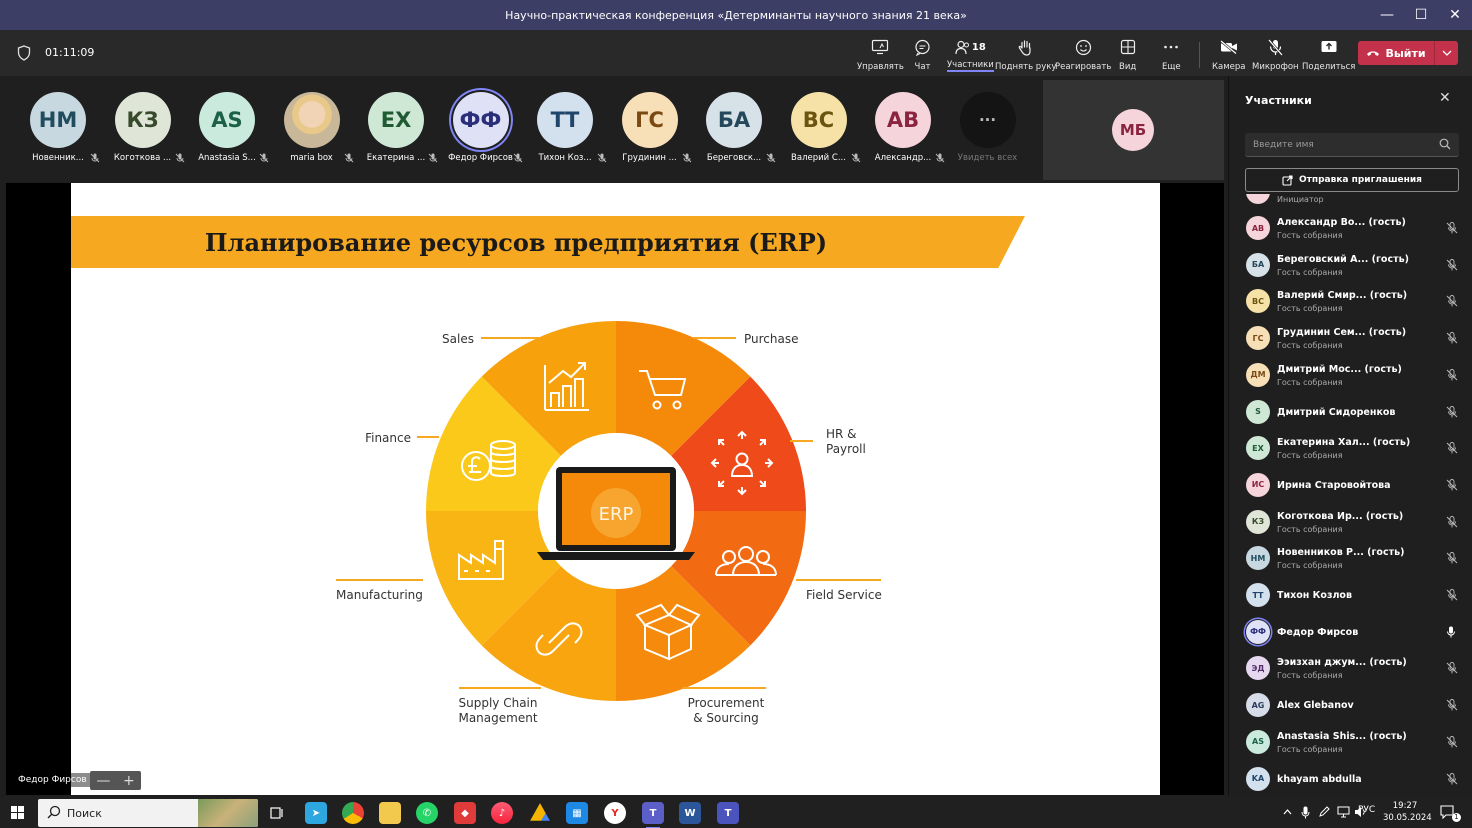 Image resolution: width=1472 pixels, height=828 pixels. I want to click on presenter-name: Федор Фирсов, so click(52, 780).